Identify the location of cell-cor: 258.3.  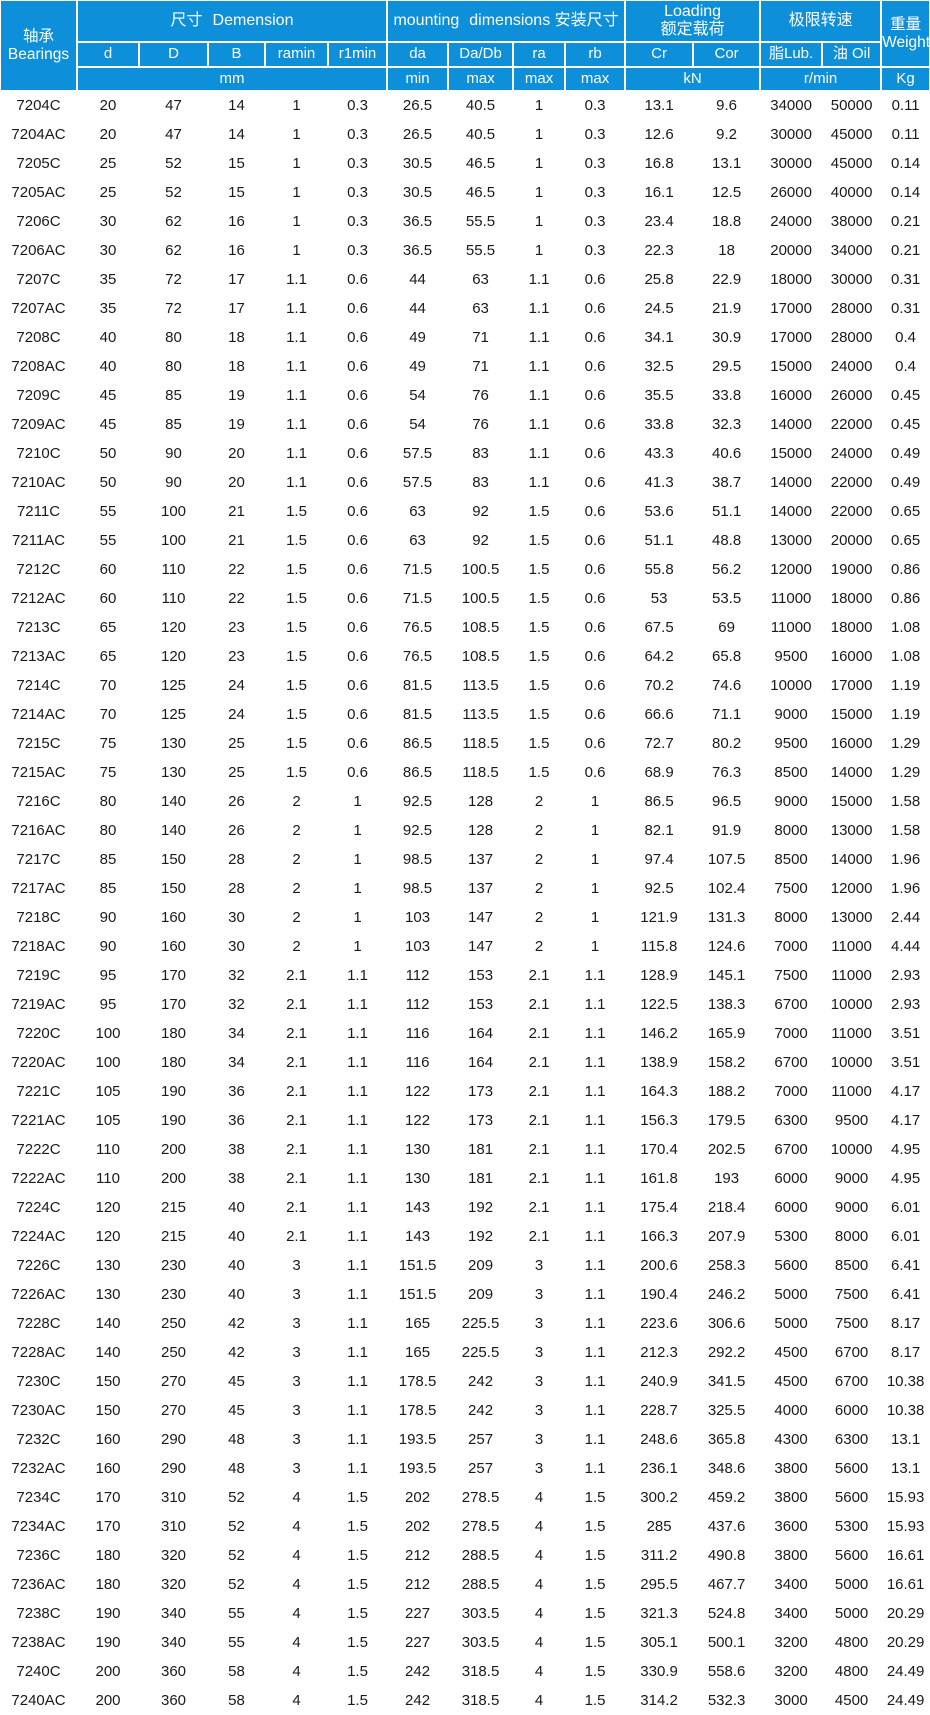
(727, 1265).